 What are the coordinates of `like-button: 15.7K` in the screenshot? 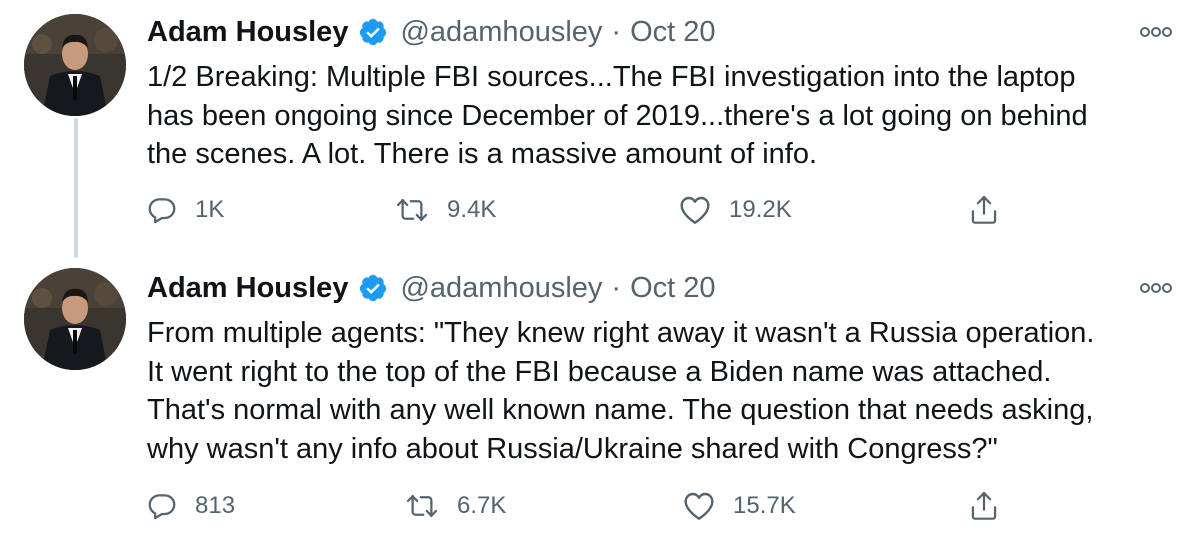 It's located at (739, 506).